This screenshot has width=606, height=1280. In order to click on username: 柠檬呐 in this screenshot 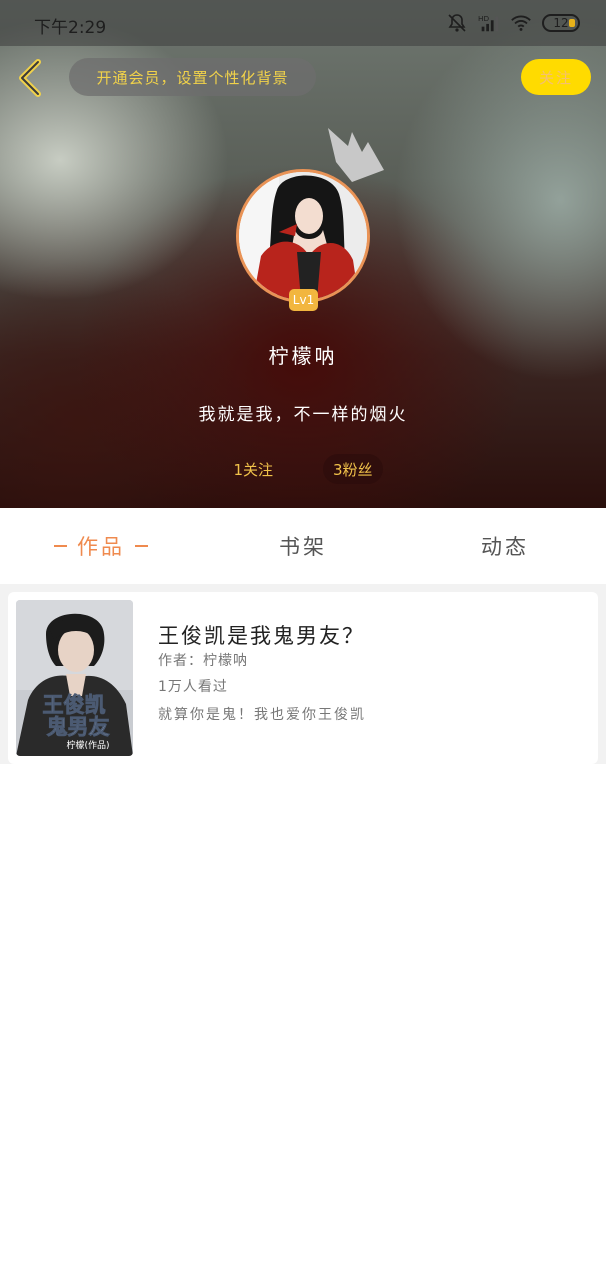, I will do `click(303, 356)`.